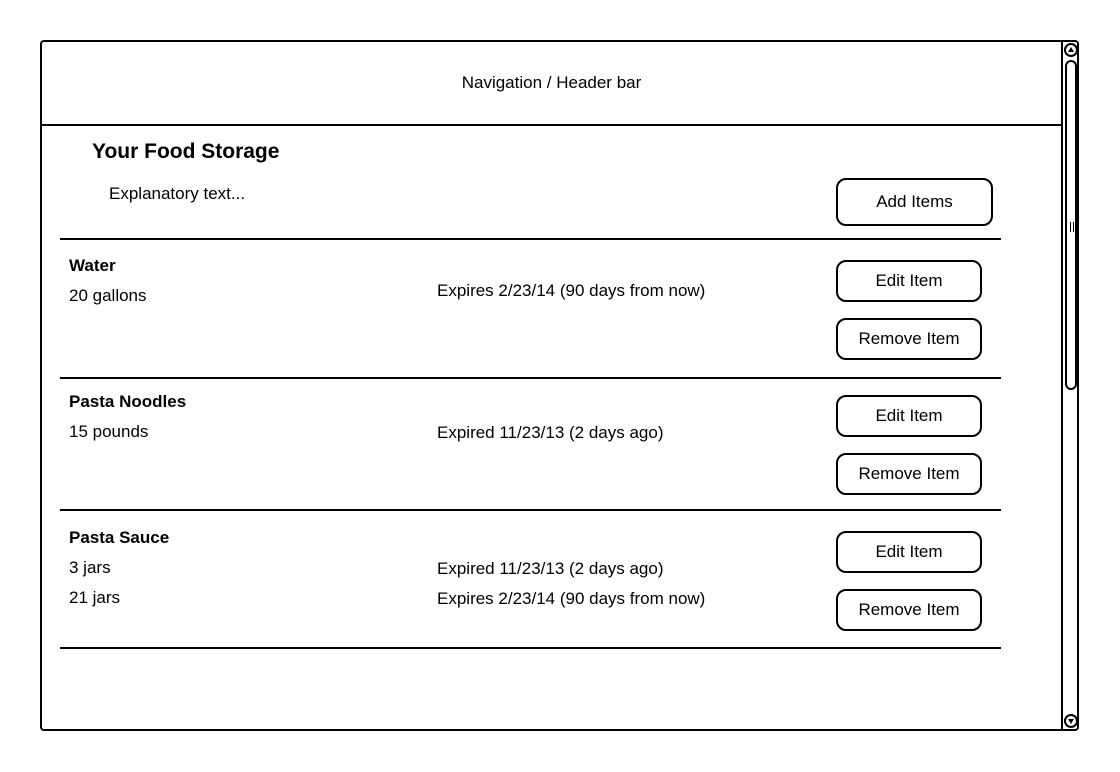  I want to click on scrollbar-thumb, so click(1071, 225).